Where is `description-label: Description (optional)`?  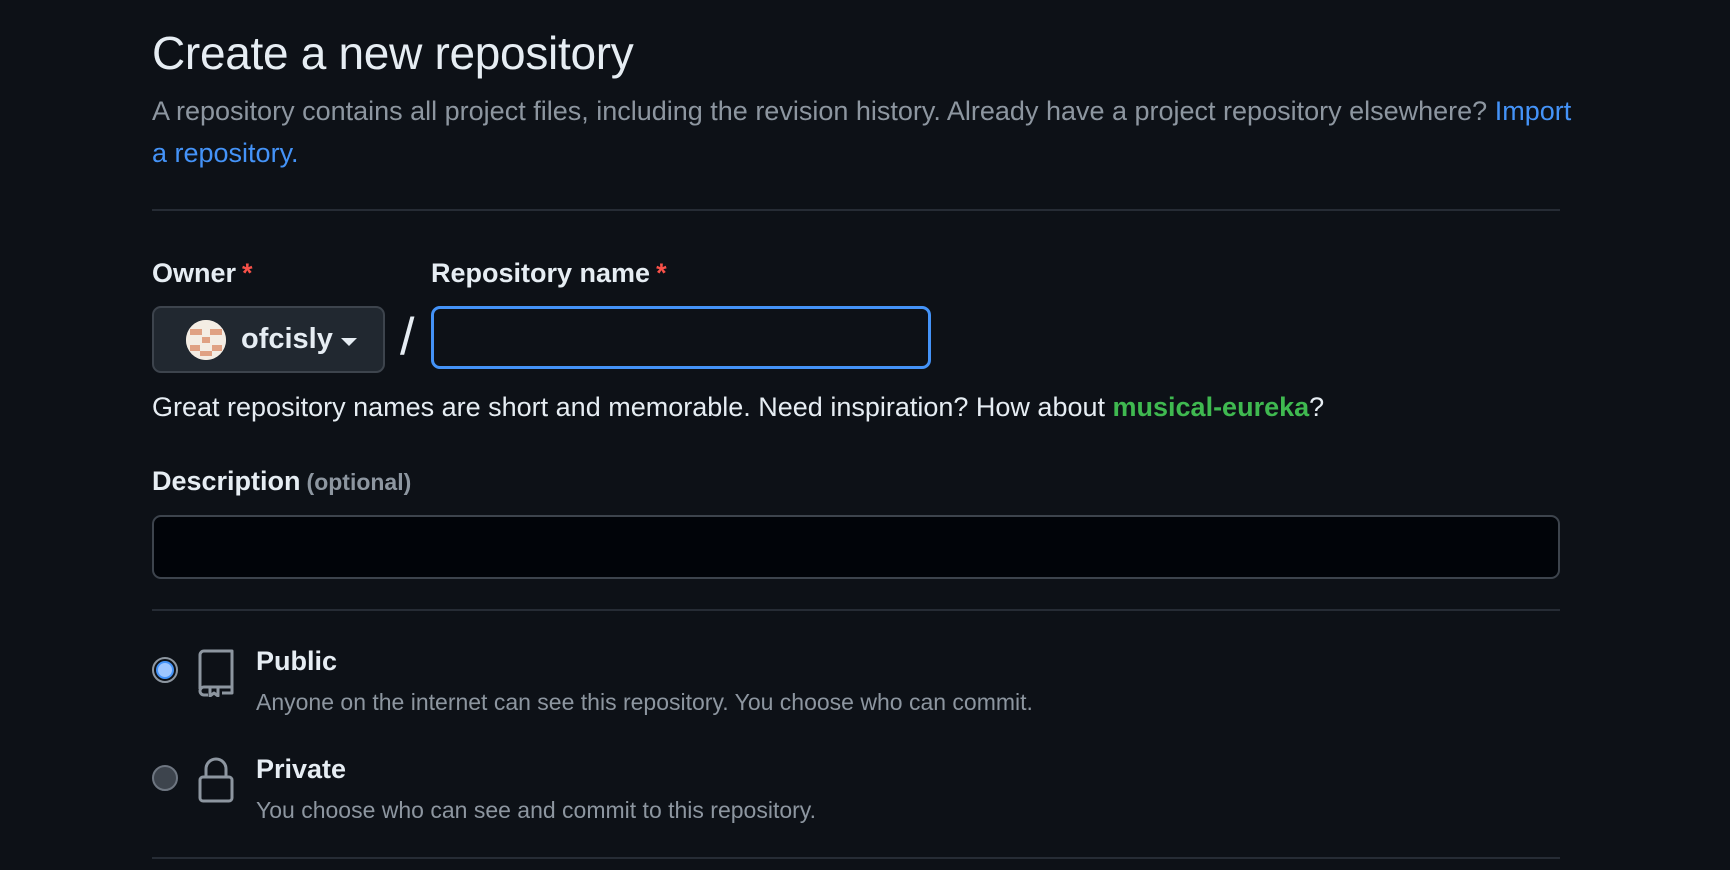 description-label: Description (optional) is located at coordinates (281, 481).